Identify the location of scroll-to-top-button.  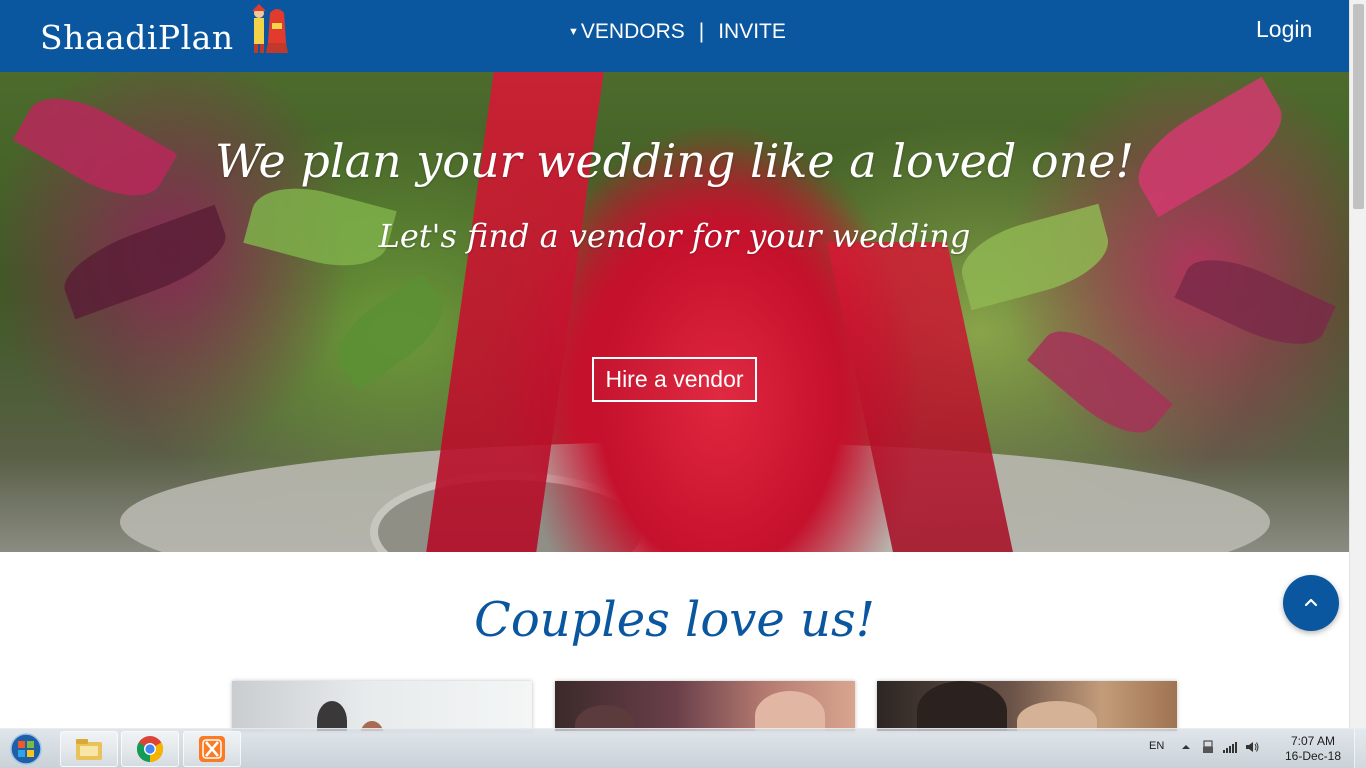
(1311, 603).